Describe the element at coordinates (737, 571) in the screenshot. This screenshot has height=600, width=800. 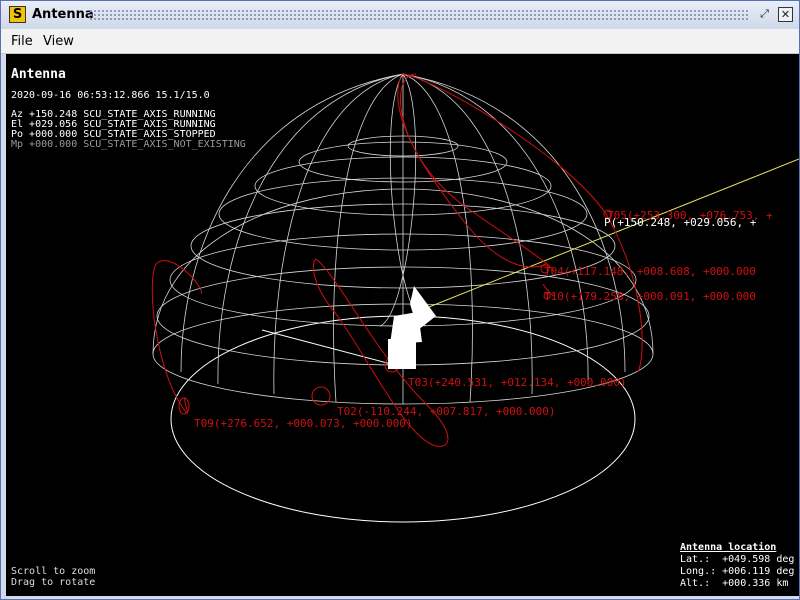
I see `location-long: Long.: +006.119 deg` at that location.